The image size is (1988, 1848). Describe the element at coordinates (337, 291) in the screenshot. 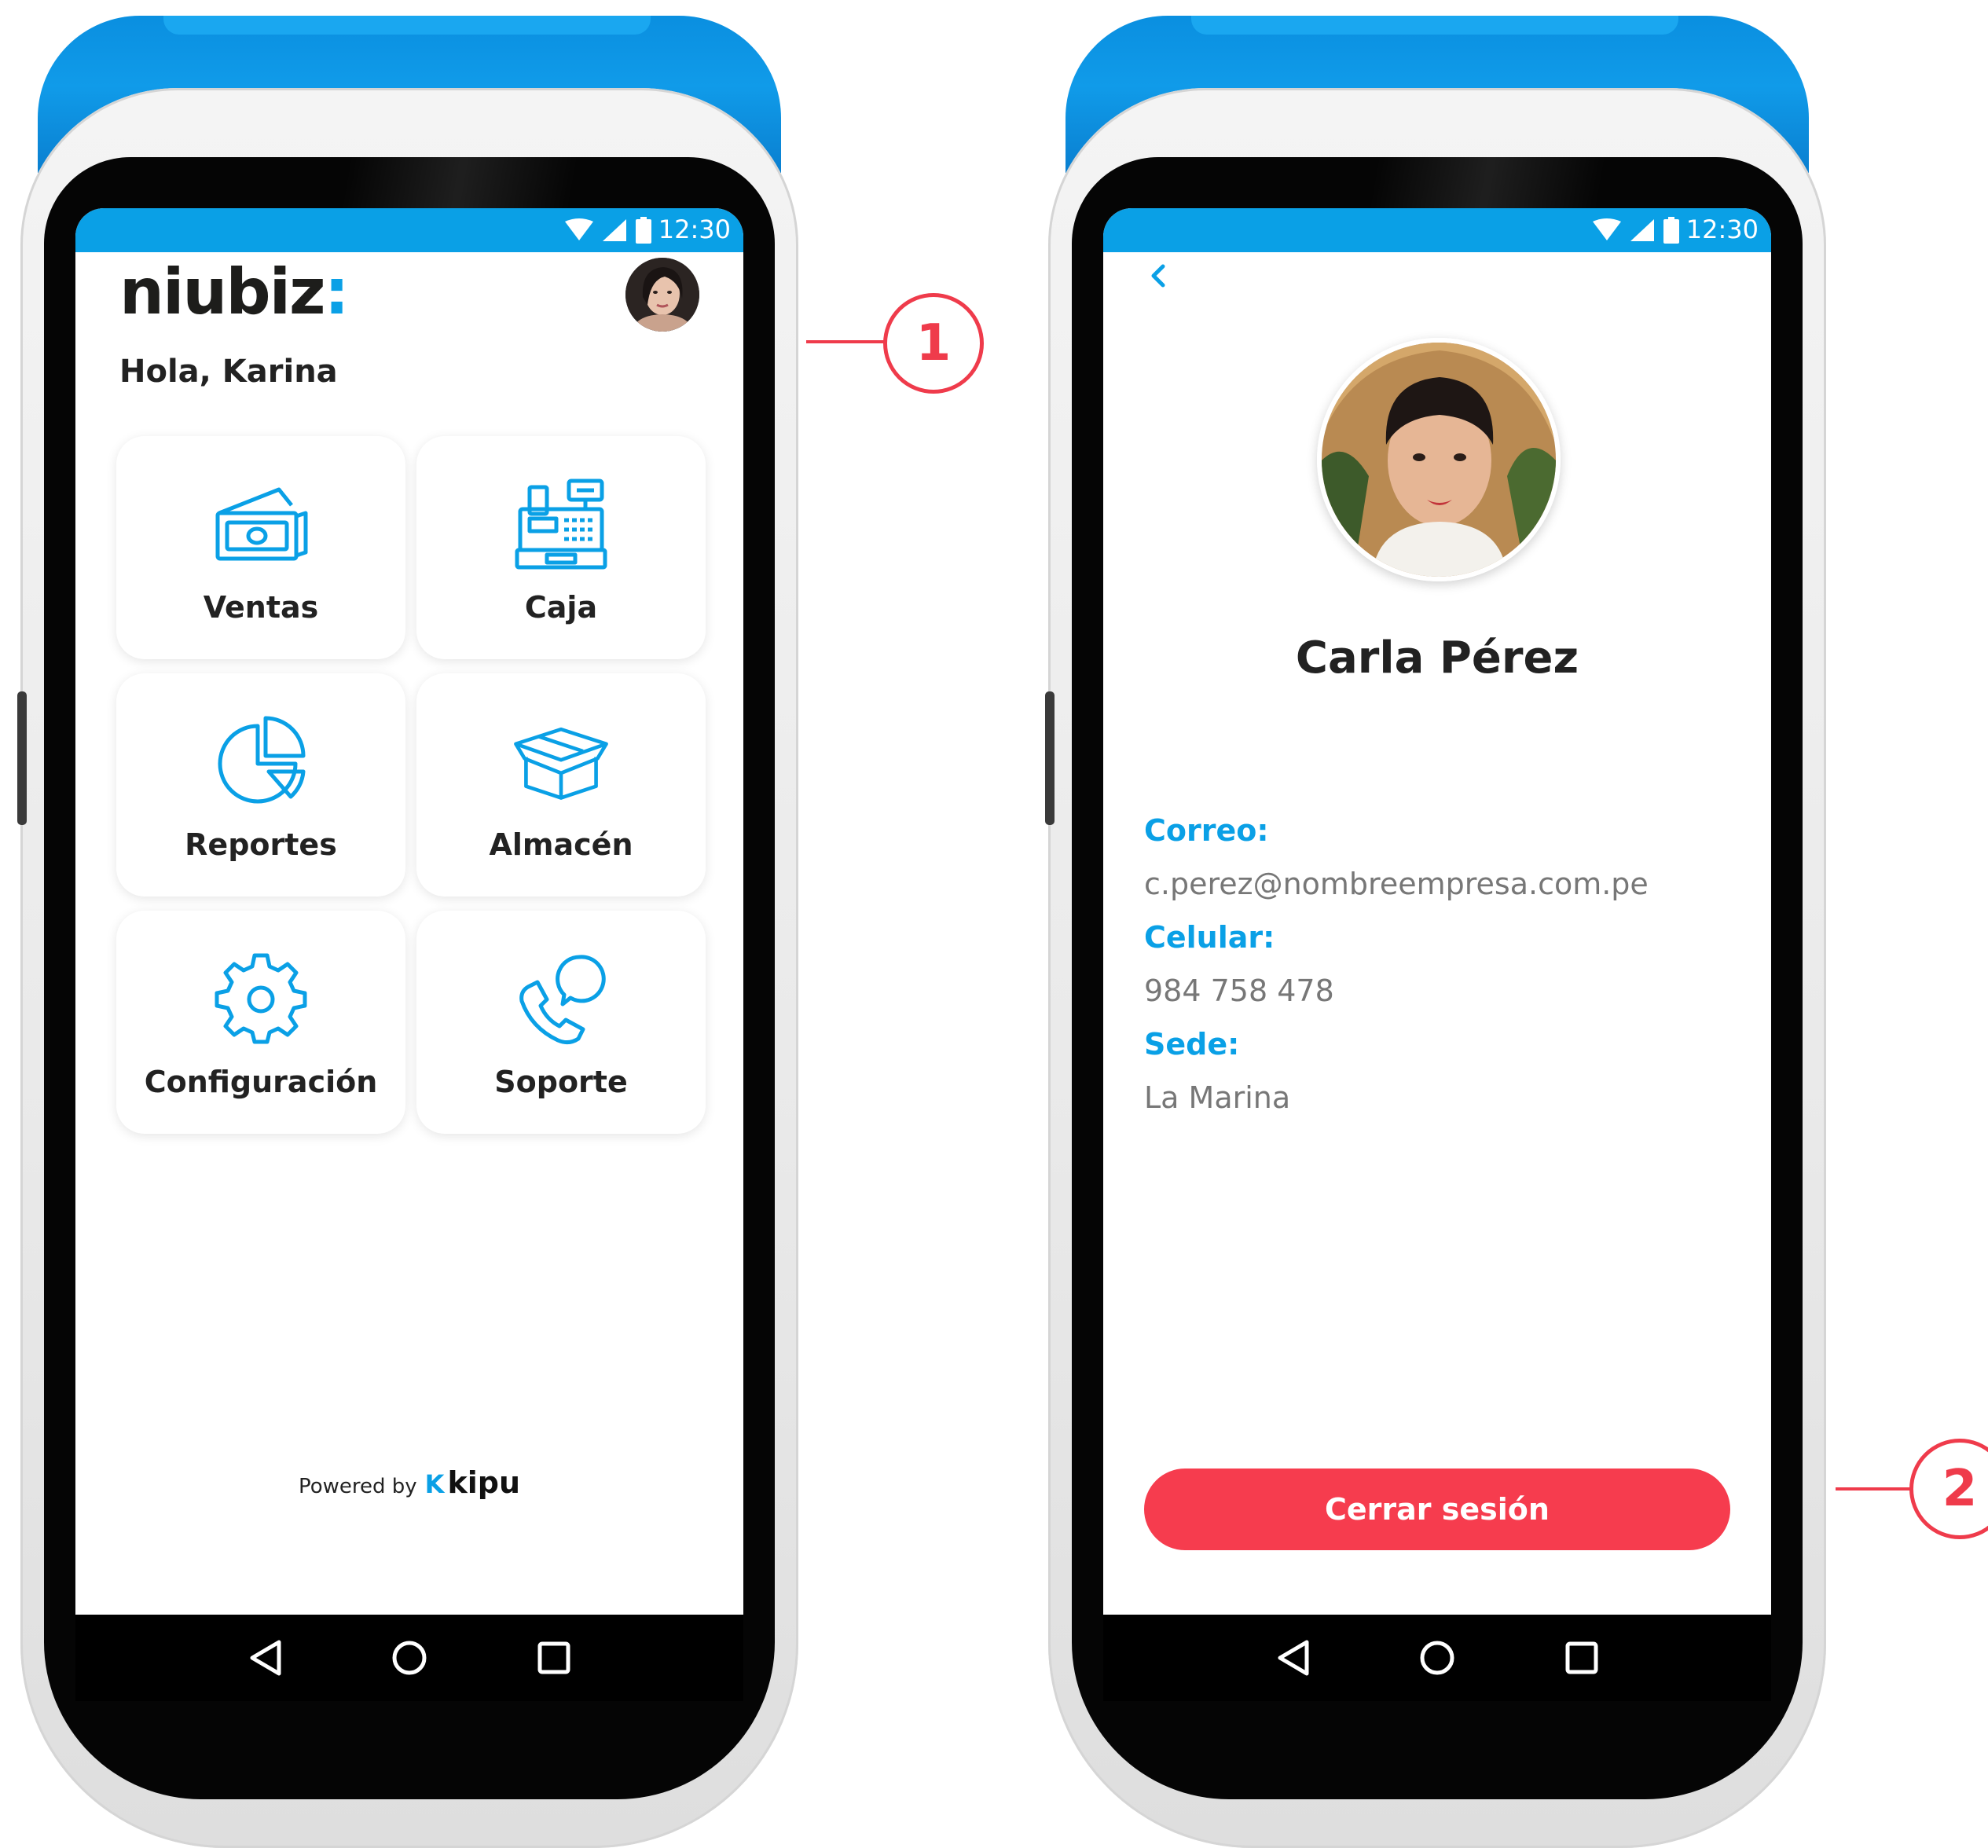

I see `brand-colon: :` at that location.